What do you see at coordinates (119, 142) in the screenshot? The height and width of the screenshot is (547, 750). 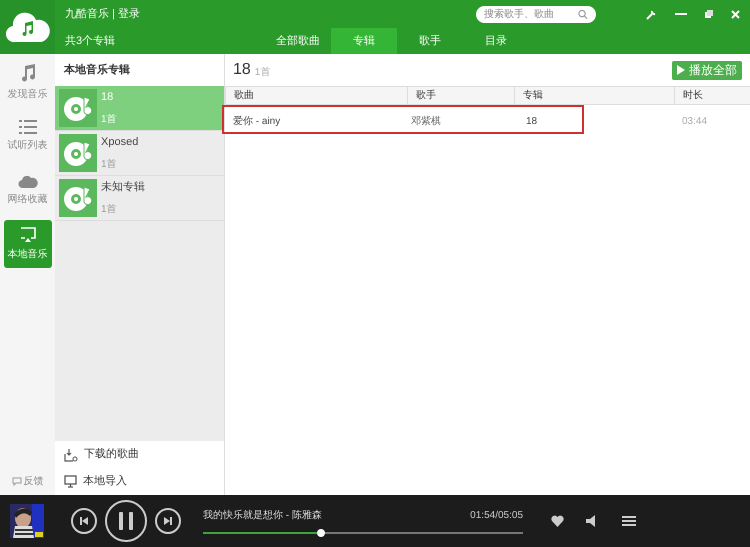 I see `album-name: Xposed` at bounding box center [119, 142].